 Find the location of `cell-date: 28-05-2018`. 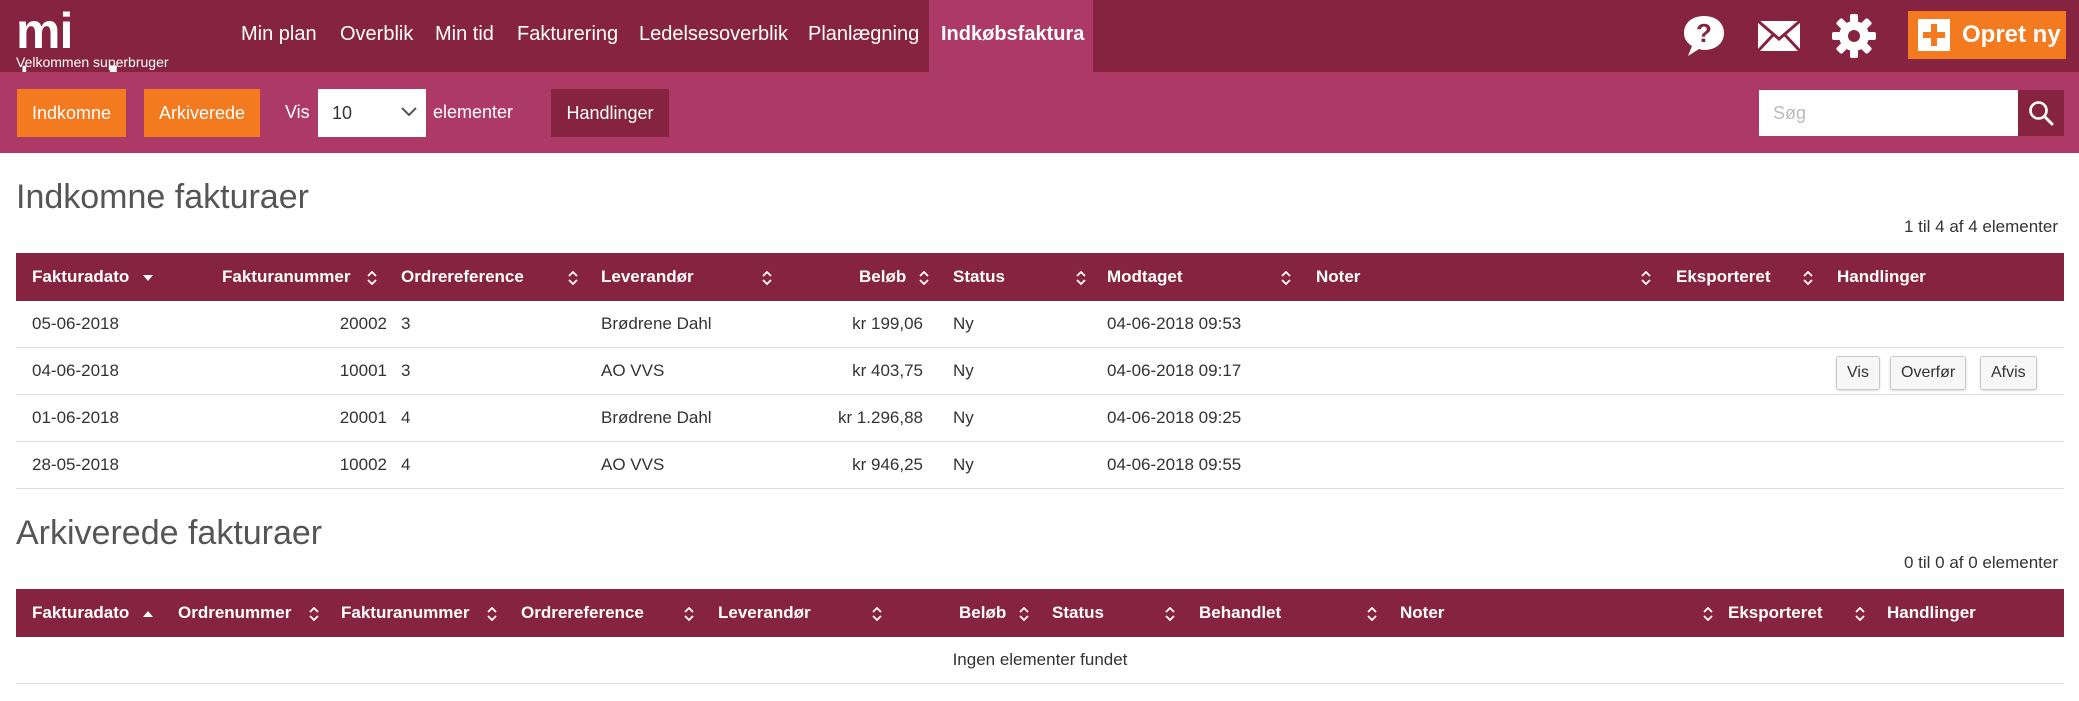

cell-date: 28-05-2018 is located at coordinates (75, 464).